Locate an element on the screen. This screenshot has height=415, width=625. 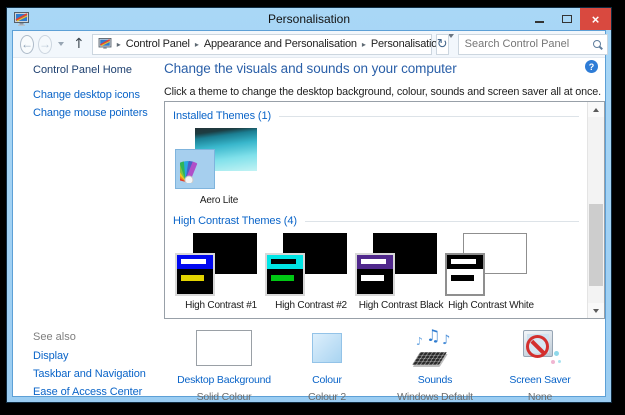
footer-item-desktop-background: Desktop Background Solid Colour is located at coordinates (224, 365).